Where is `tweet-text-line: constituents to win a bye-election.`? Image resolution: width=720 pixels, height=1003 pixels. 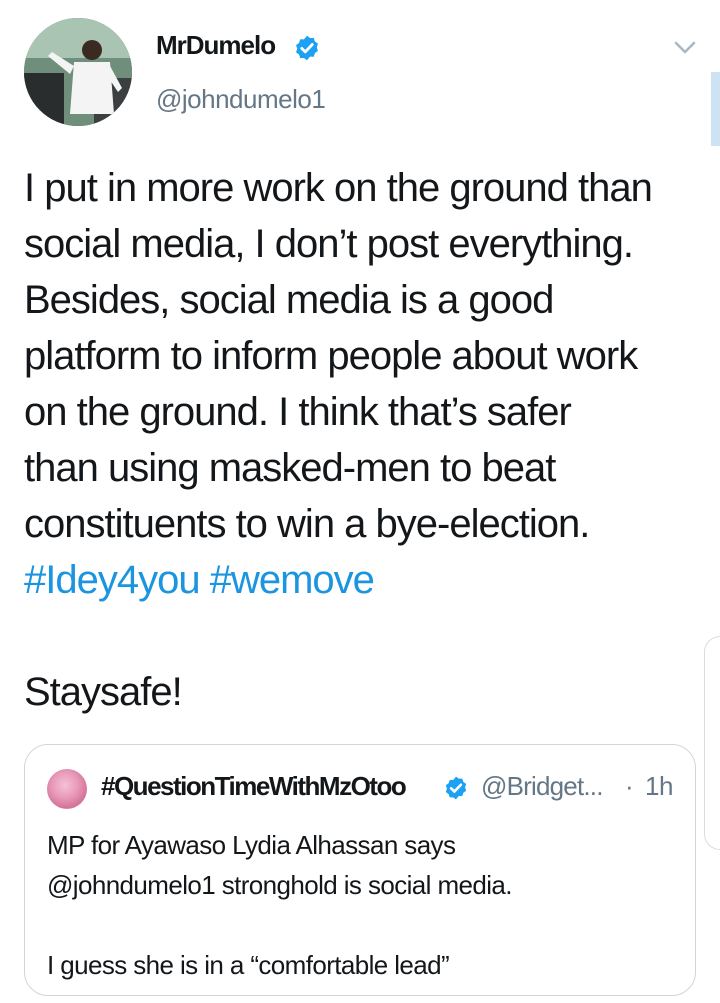
tweet-text-line: constituents to win a bye-election. is located at coordinates (307, 524).